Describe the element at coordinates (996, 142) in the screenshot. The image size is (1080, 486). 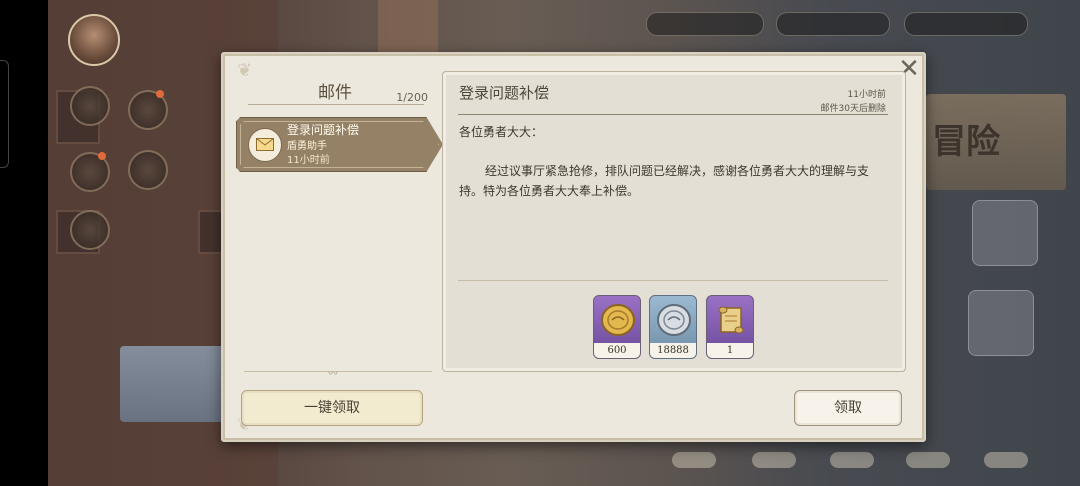
I see `event-banner: 冒险` at that location.